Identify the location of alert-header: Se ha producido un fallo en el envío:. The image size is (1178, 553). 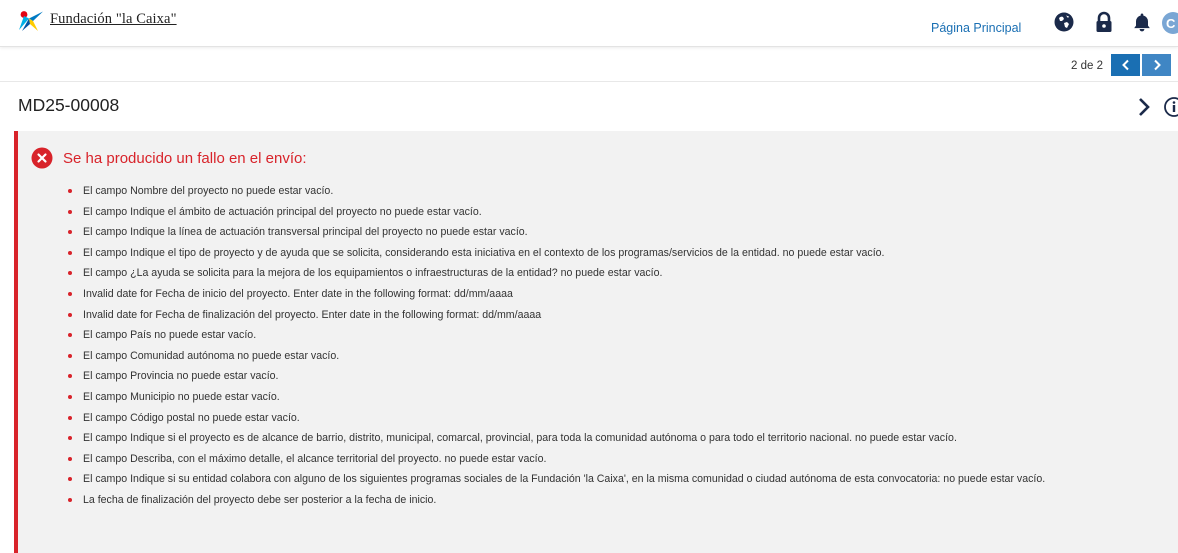
(169, 158).